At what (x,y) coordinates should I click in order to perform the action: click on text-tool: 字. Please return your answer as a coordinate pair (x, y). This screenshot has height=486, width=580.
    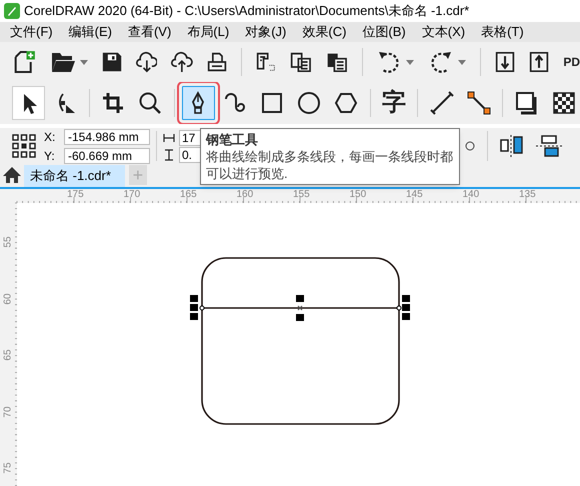
    Looking at the image, I should click on (393, 103).